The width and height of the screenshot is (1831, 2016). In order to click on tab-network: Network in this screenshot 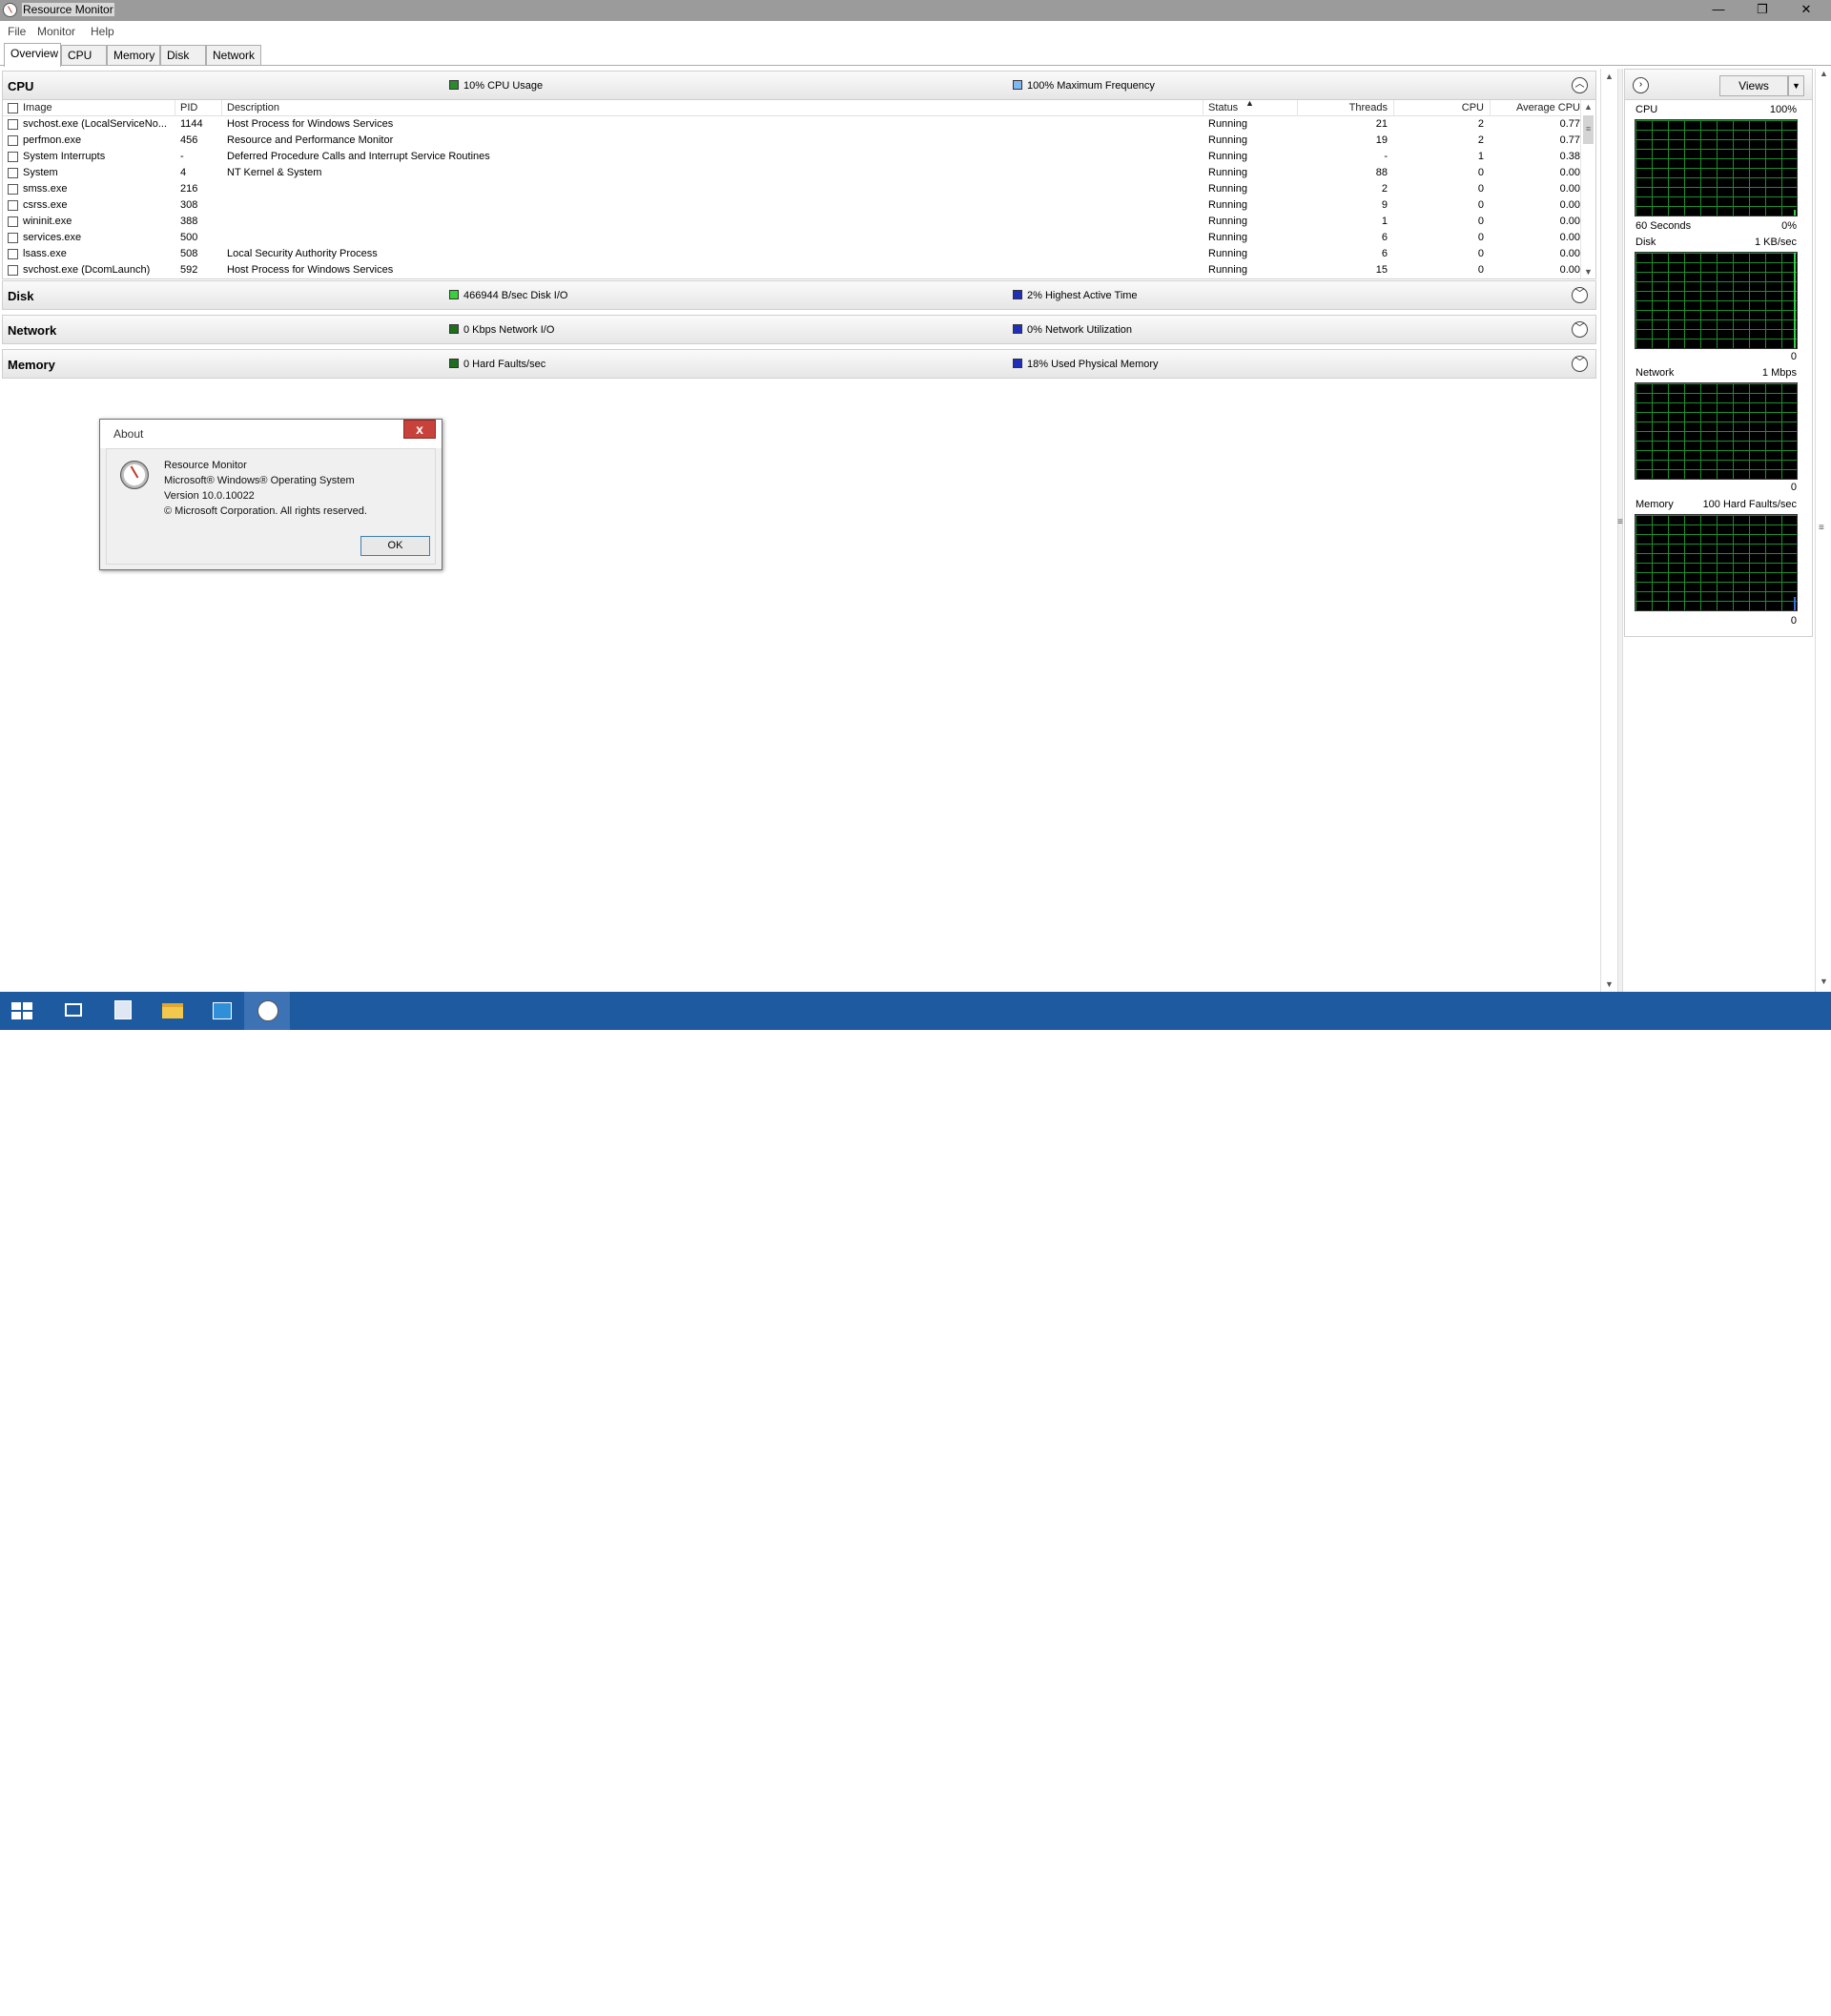, I will do `click(234, 55)`.